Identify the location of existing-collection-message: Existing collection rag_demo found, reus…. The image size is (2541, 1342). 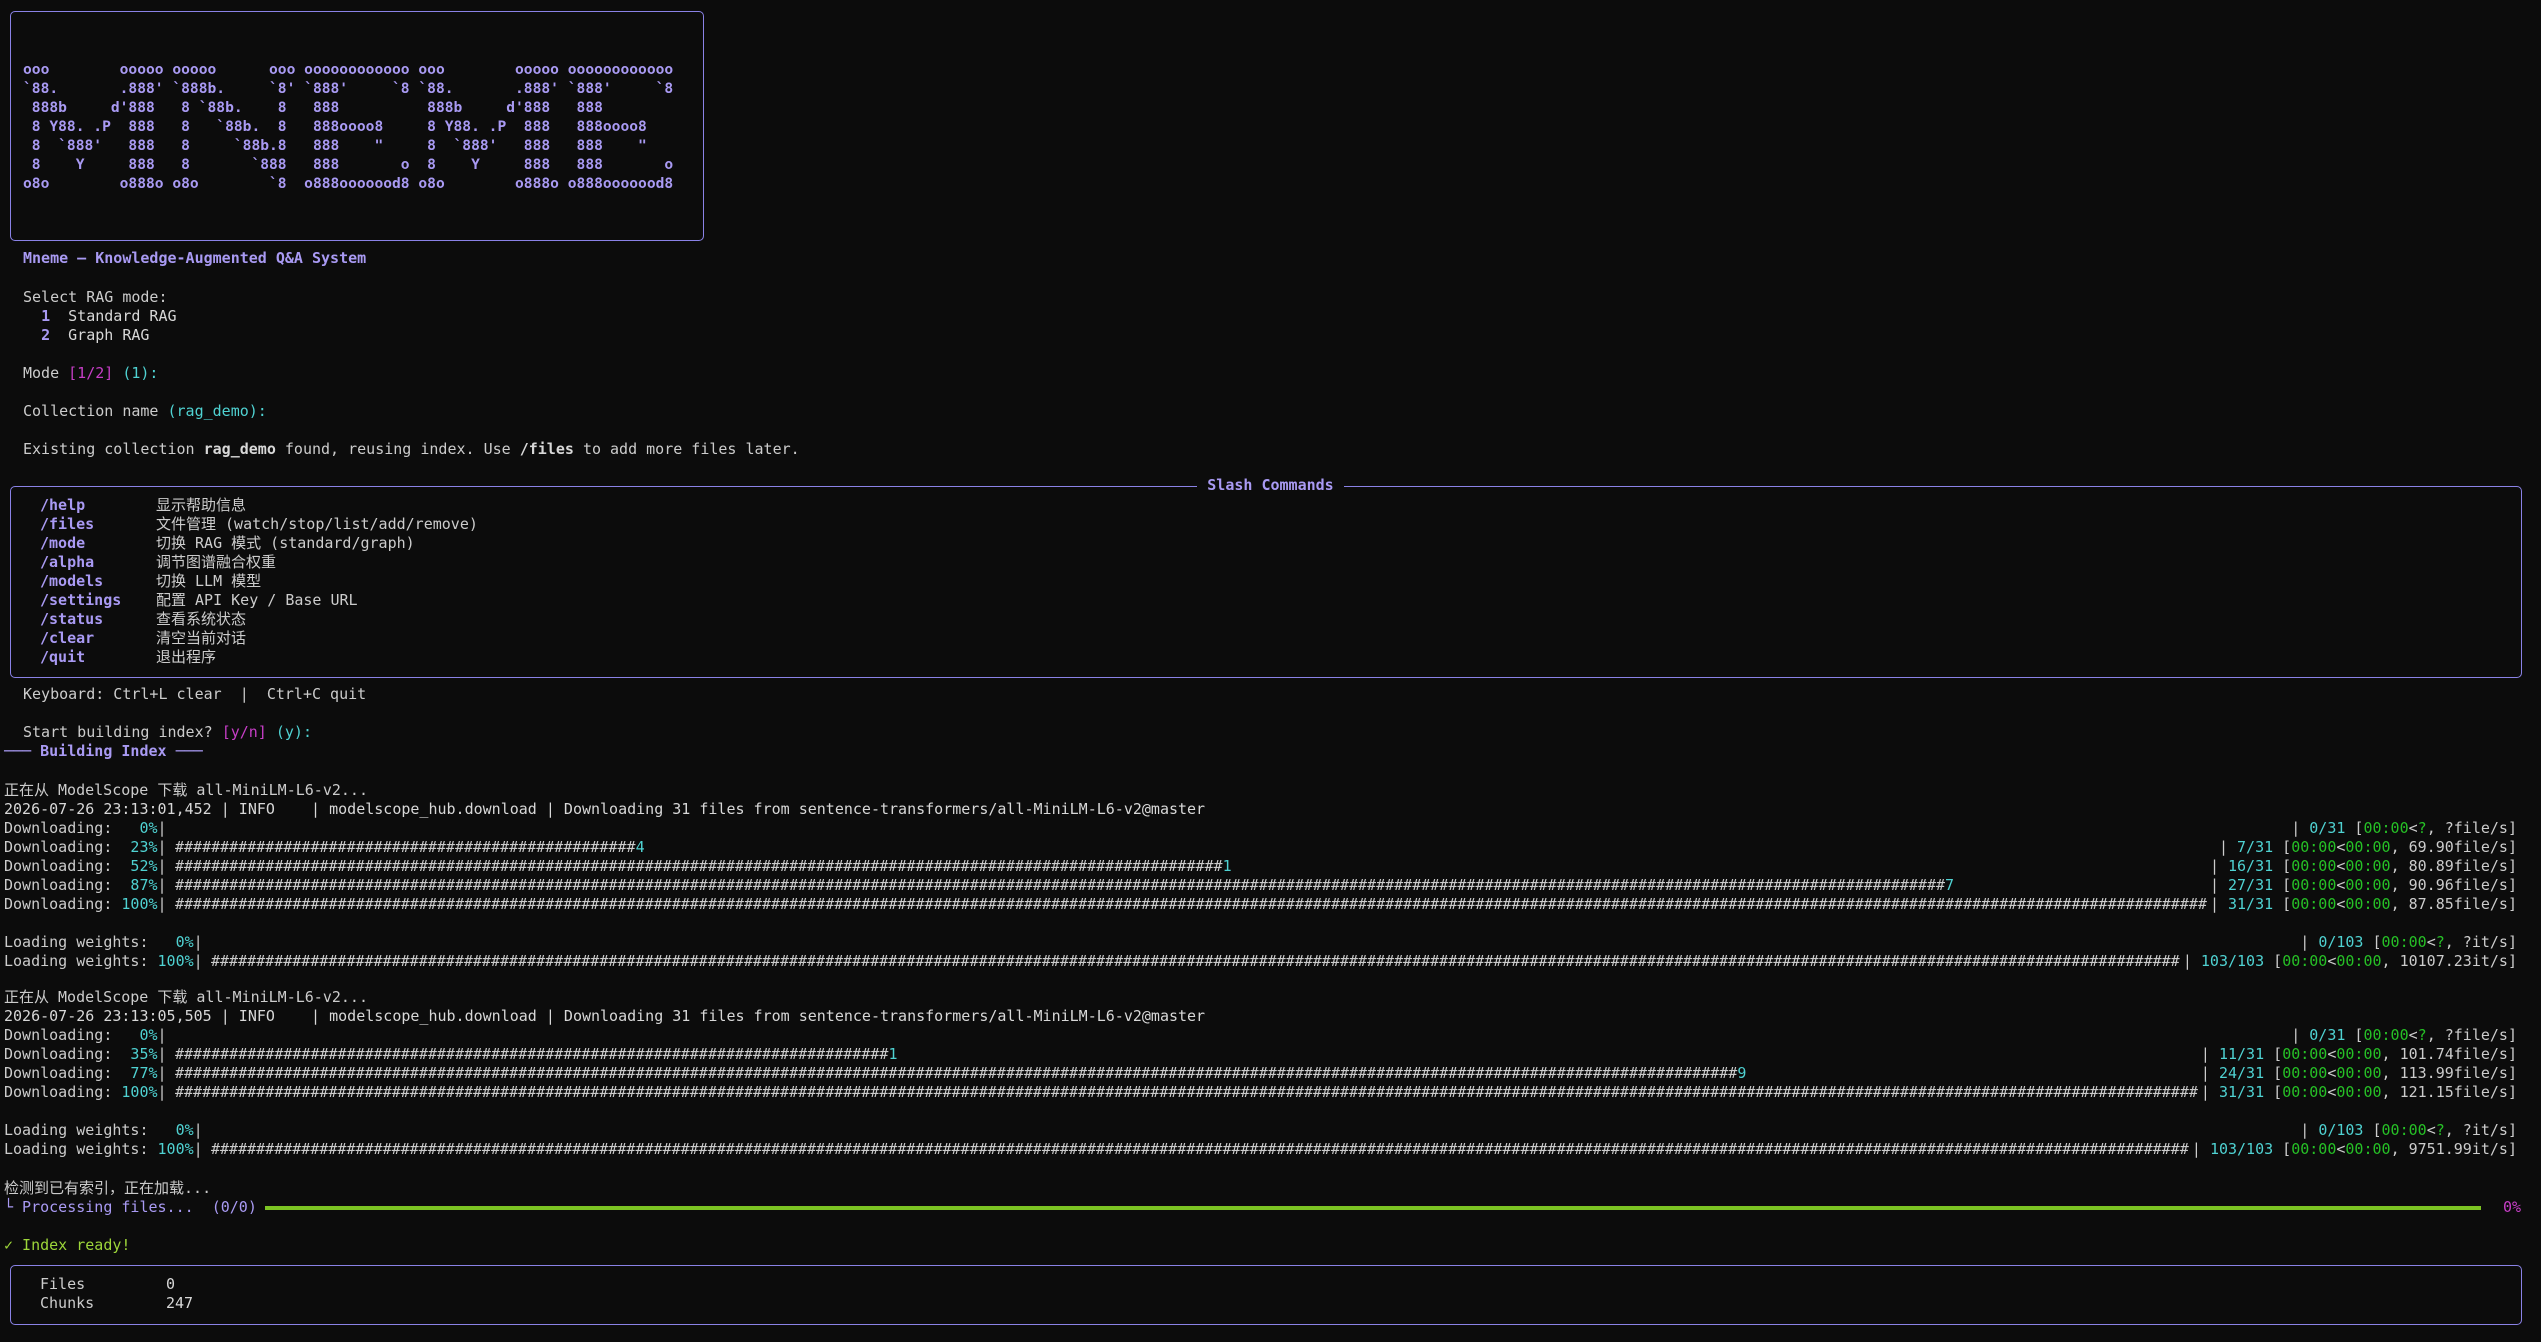
(411, 449).